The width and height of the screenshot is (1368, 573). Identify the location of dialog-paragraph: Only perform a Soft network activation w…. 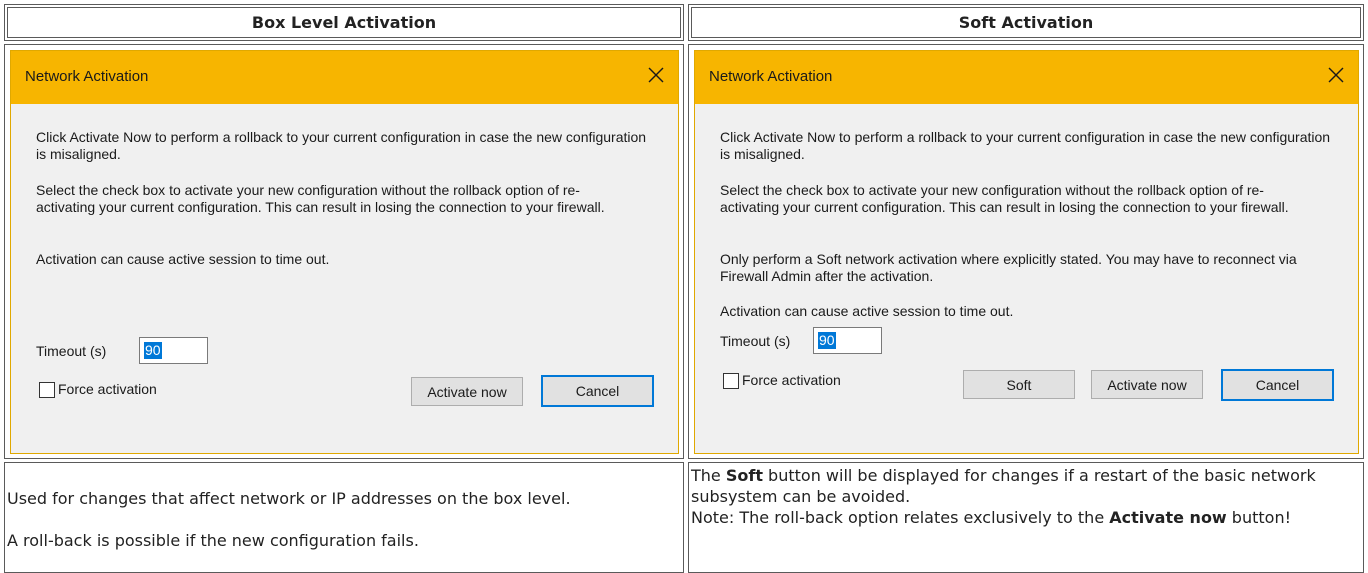
(1008, 267).